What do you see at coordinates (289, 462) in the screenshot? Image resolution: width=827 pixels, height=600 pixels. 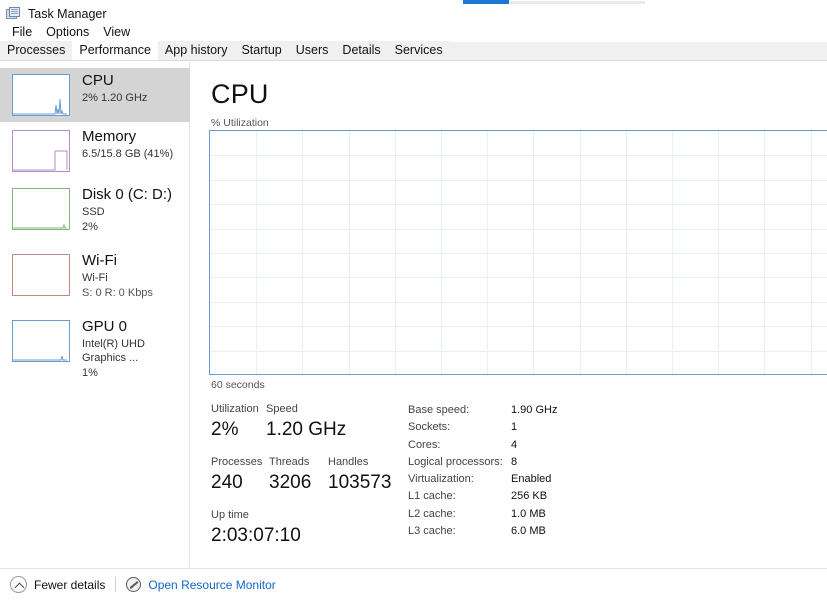 I see `stat-threads-label: Threads` at bounding box center [289, 462].